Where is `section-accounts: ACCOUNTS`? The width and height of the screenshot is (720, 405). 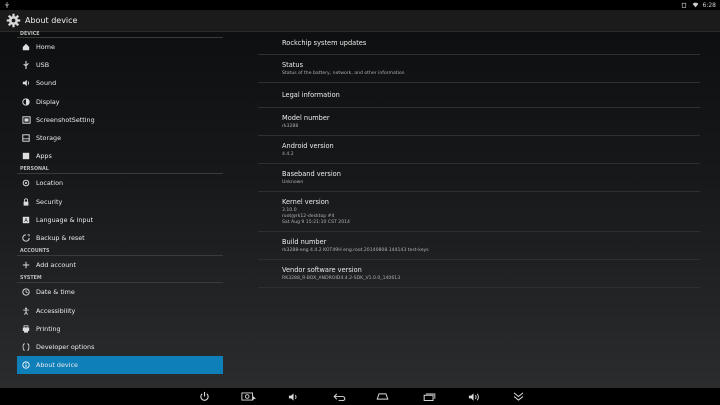
section-accounts: ACCOUNTS is located at coordinates (120, 252).